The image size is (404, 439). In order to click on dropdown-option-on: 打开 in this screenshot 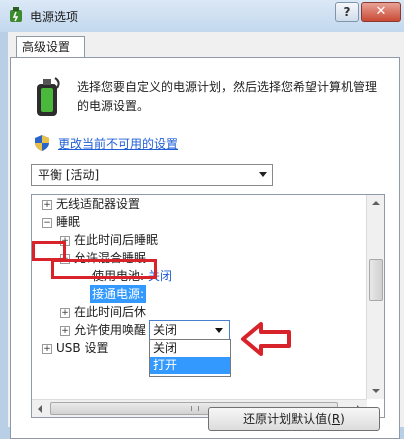, I will do `click(190, 365)`.